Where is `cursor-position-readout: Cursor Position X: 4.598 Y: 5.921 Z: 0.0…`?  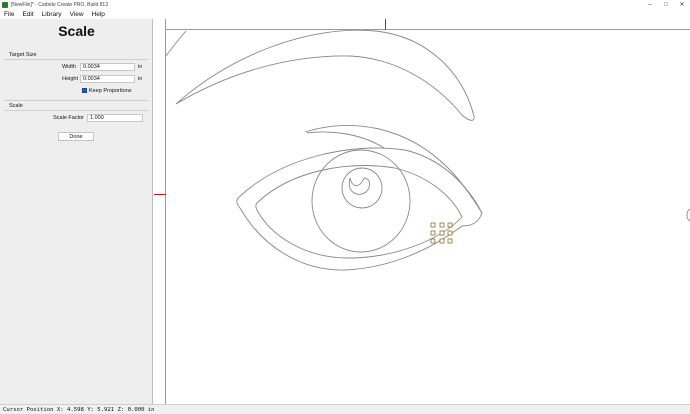 cursor-position-readout: Cursor Position X: 4.598 Y: 5.921 Z: 0.0… is located at coordinates (79, 409).